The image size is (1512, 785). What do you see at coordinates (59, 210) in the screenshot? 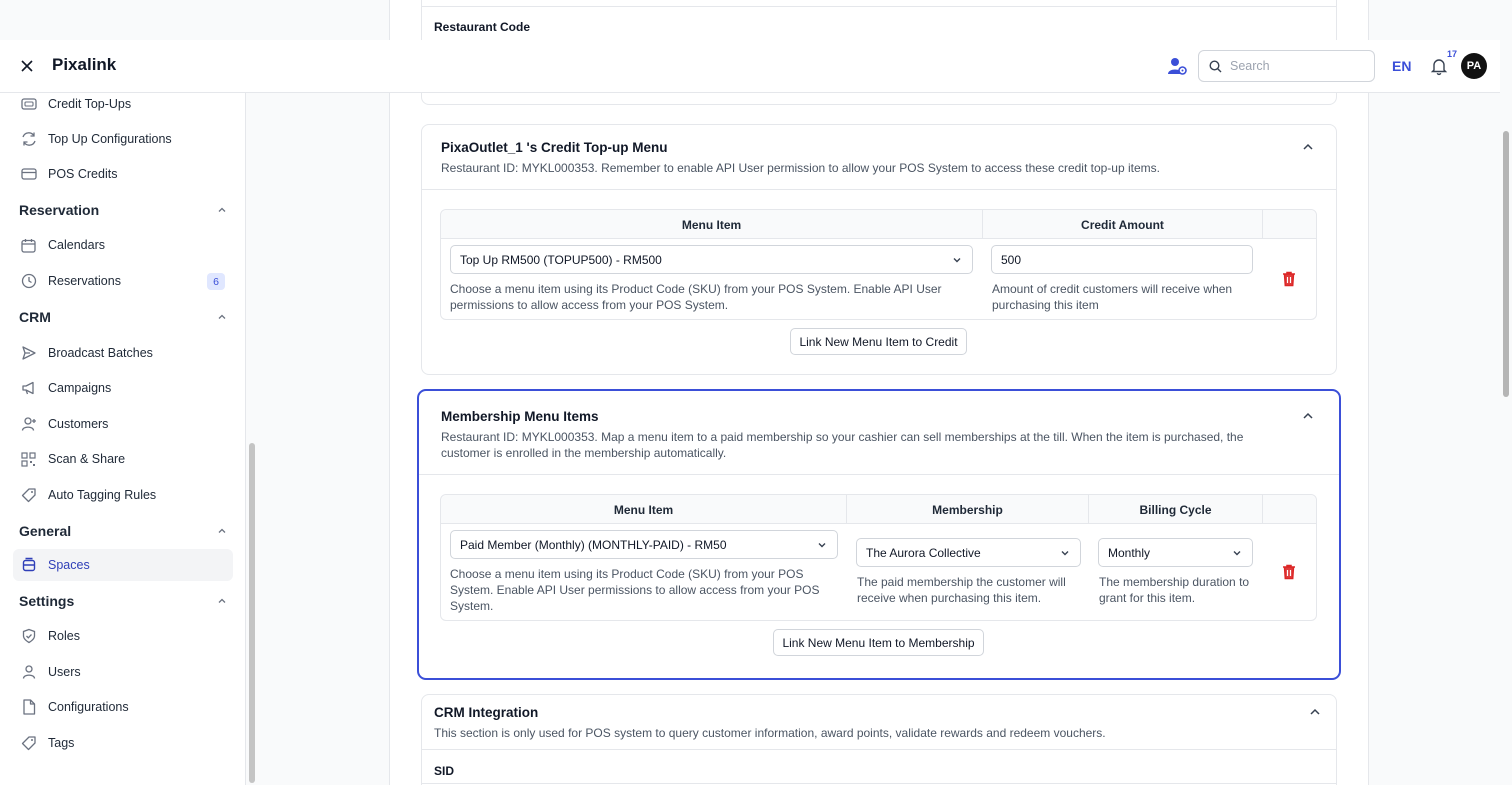
I see `sidebar-section-title: Reservation` at bounding box center [59, 210].